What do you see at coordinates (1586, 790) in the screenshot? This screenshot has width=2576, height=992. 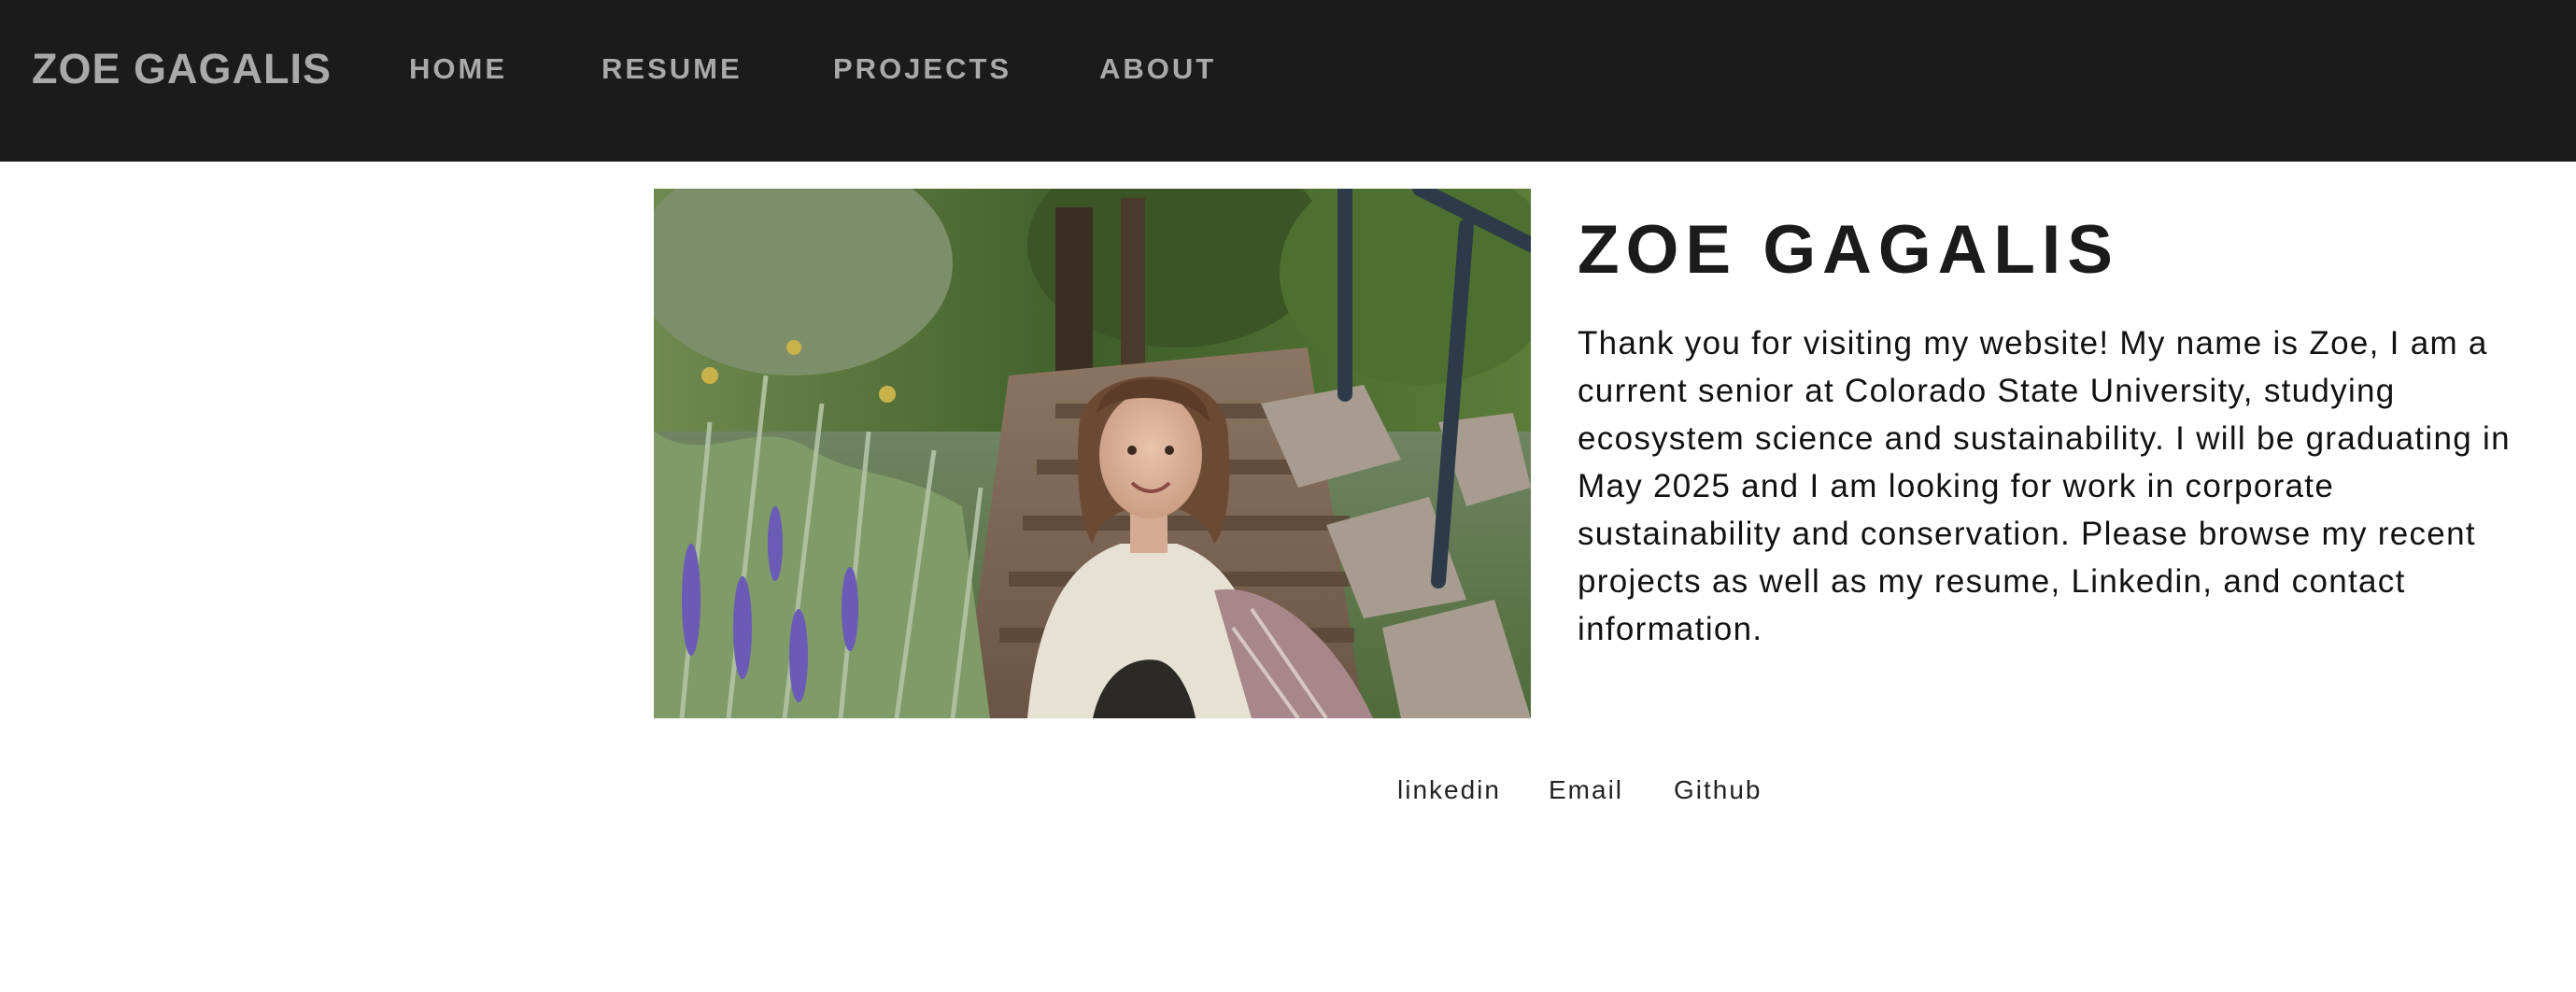 I see `email-link: Email` at bounding box center [1586, 790].